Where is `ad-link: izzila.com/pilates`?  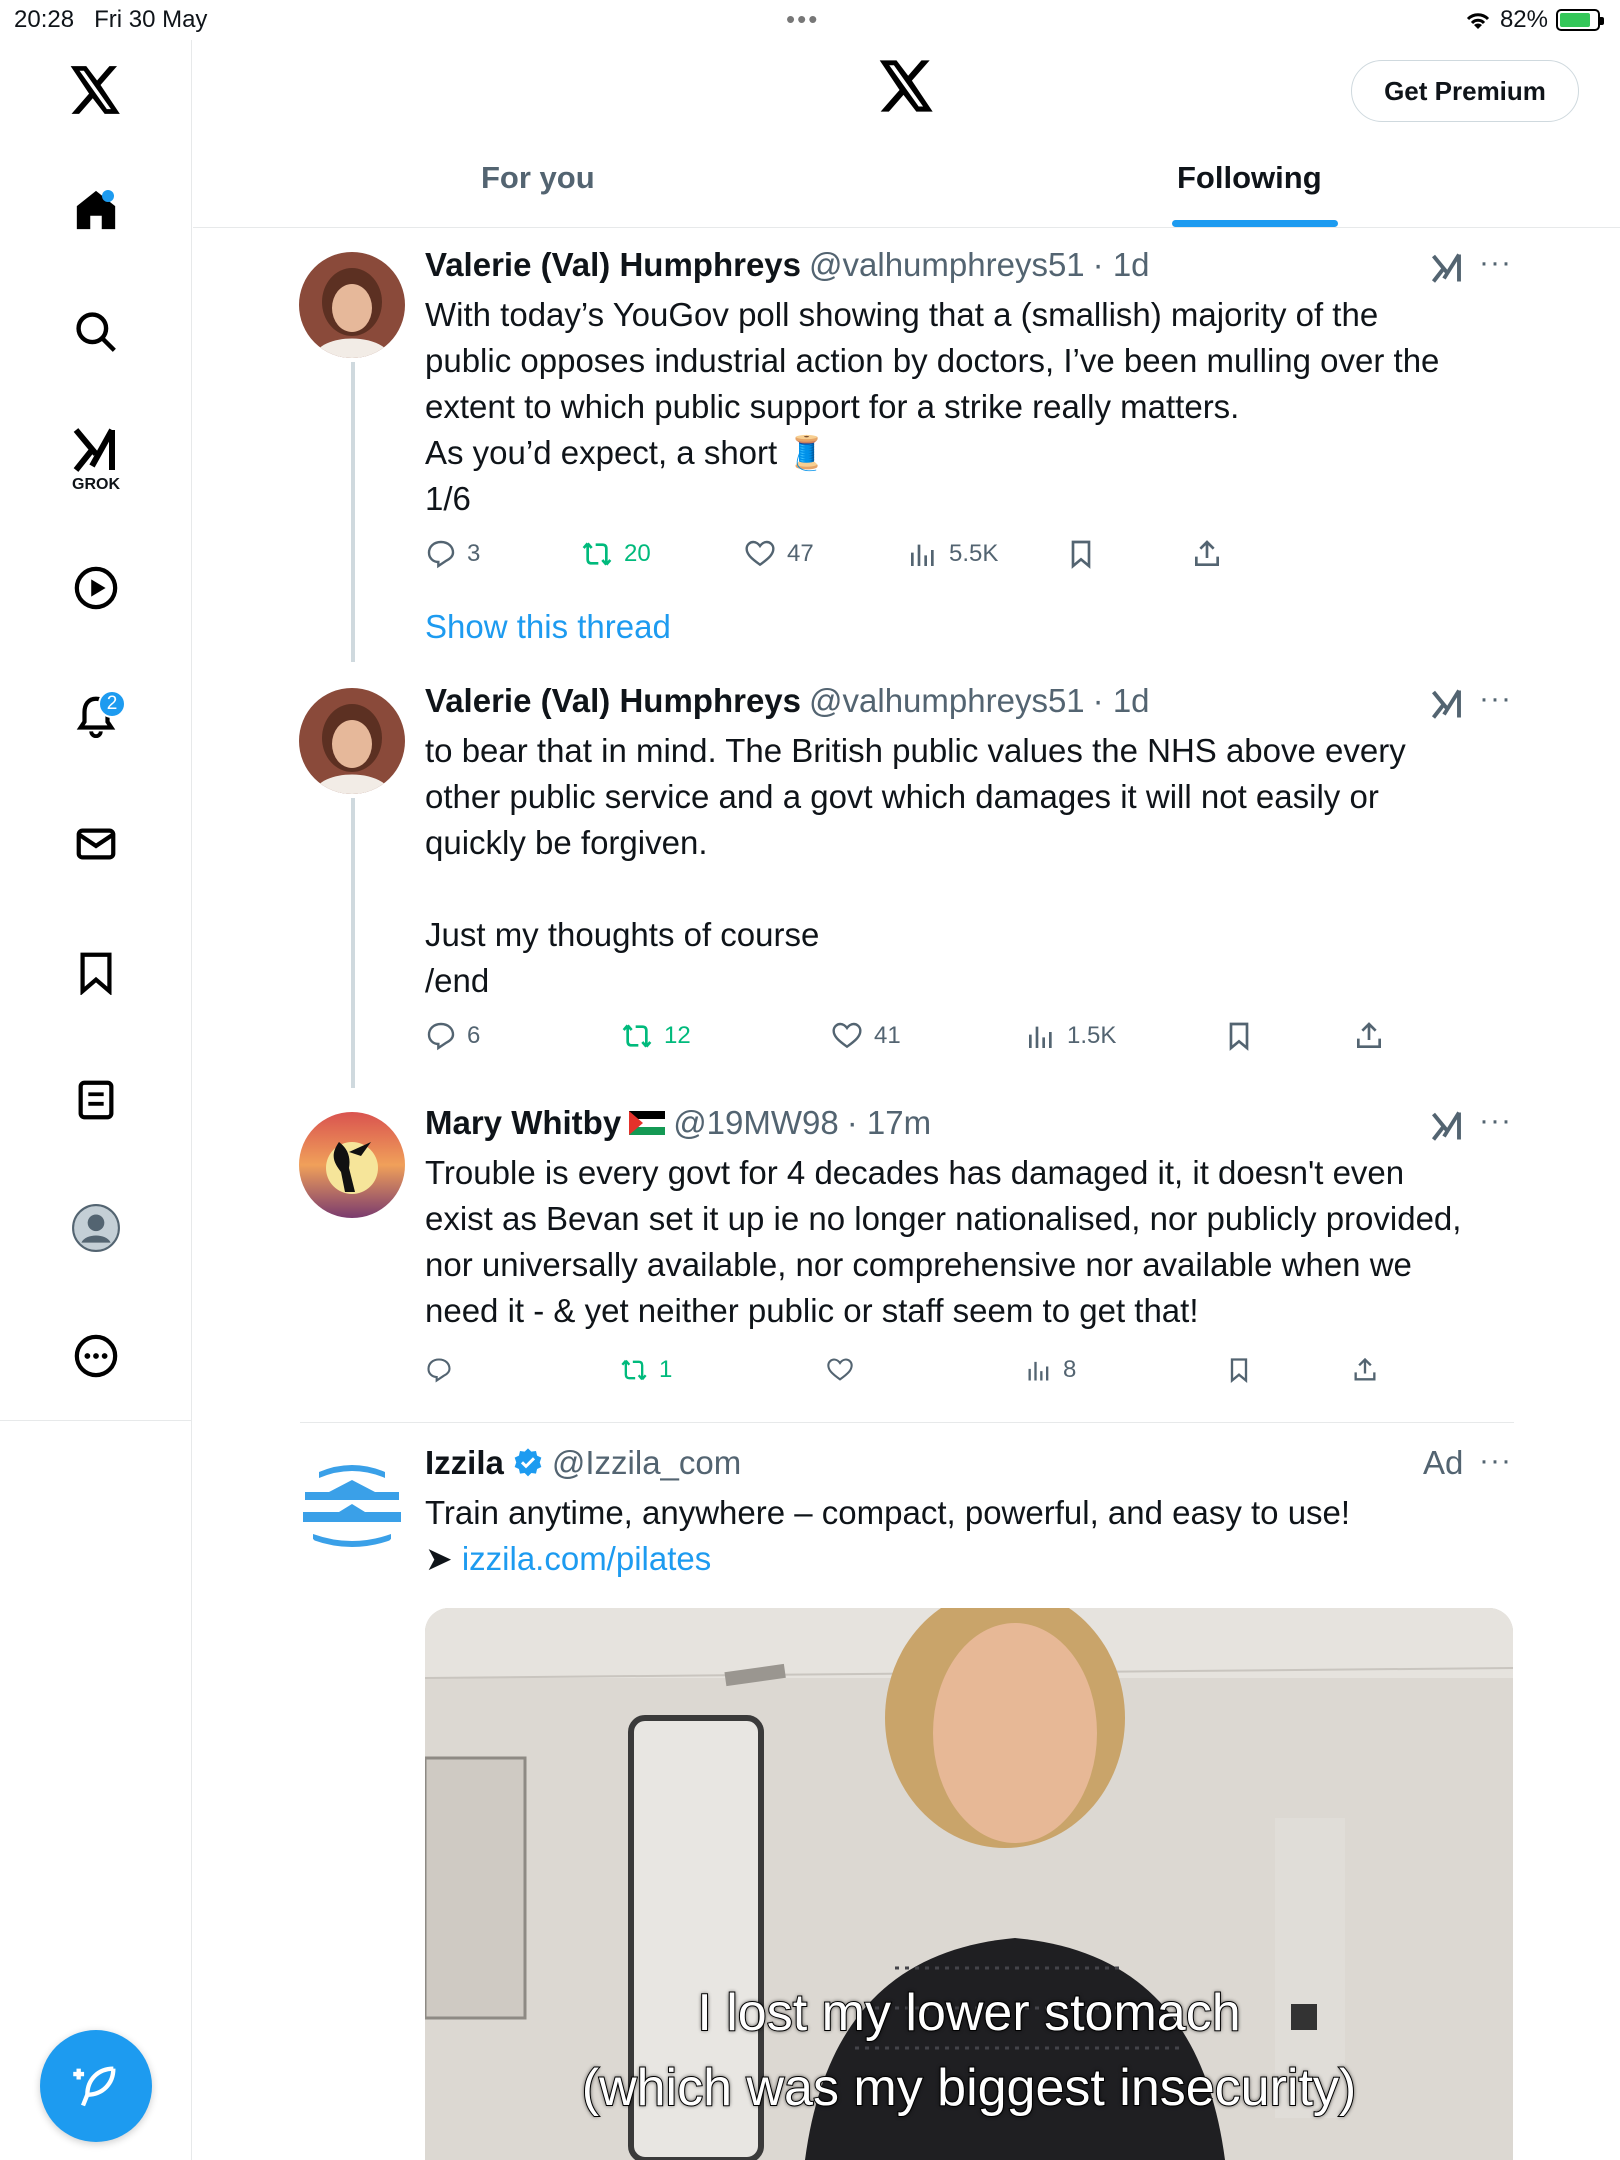 ad-link: izzila.com/pilates is located at coordinates (586, 1558).